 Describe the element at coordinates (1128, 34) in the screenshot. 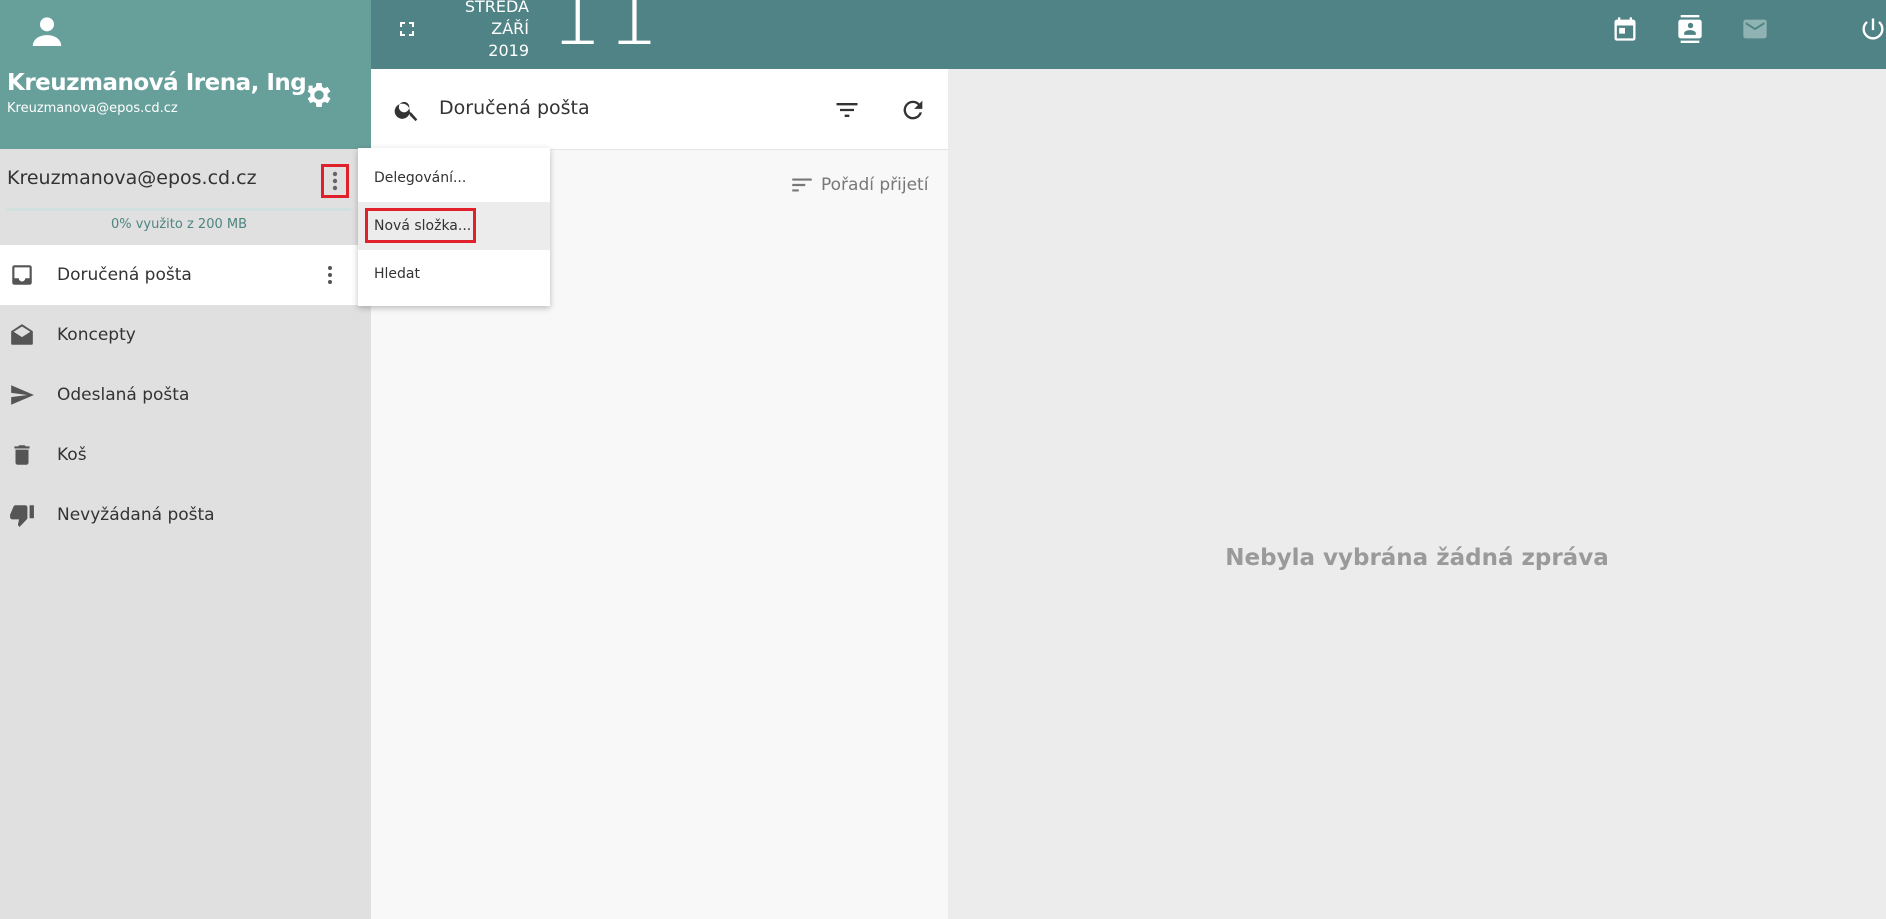

I see `top-bar: STŘEDA ZÁŘÍ 2019 11` at that location.